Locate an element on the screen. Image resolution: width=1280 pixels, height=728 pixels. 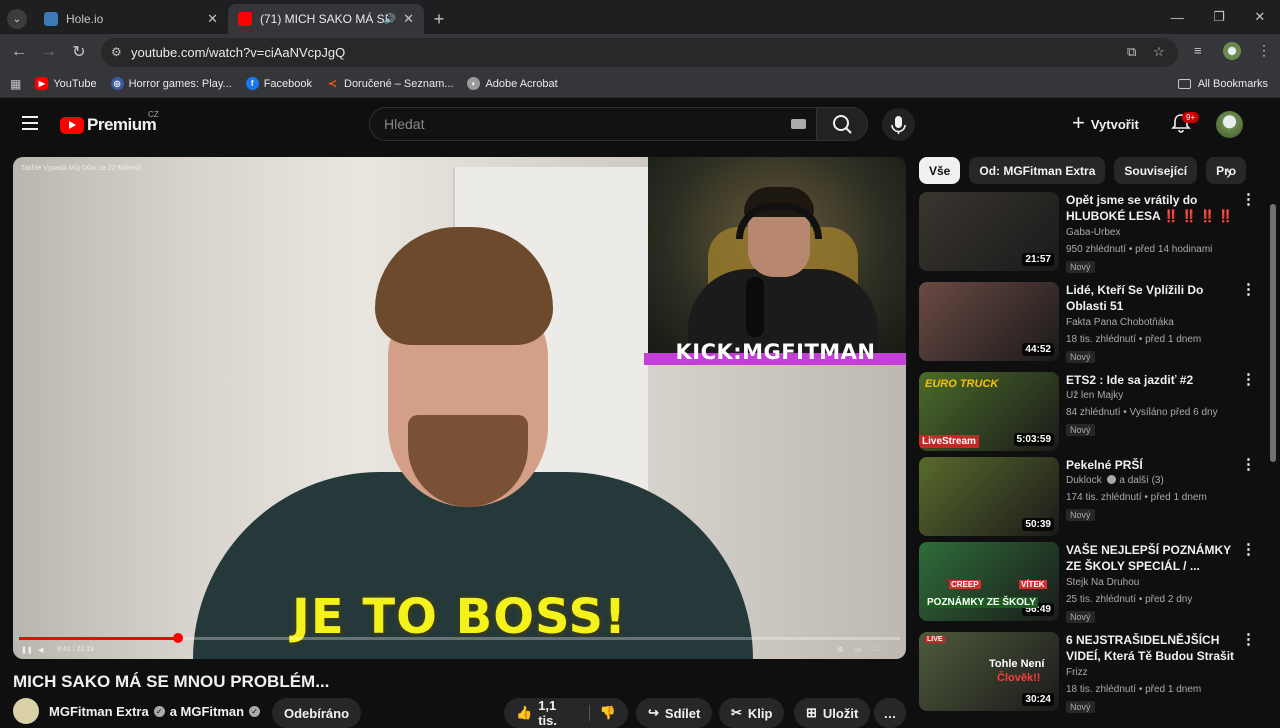
channel-avatar is located at coordinates (26, 711).